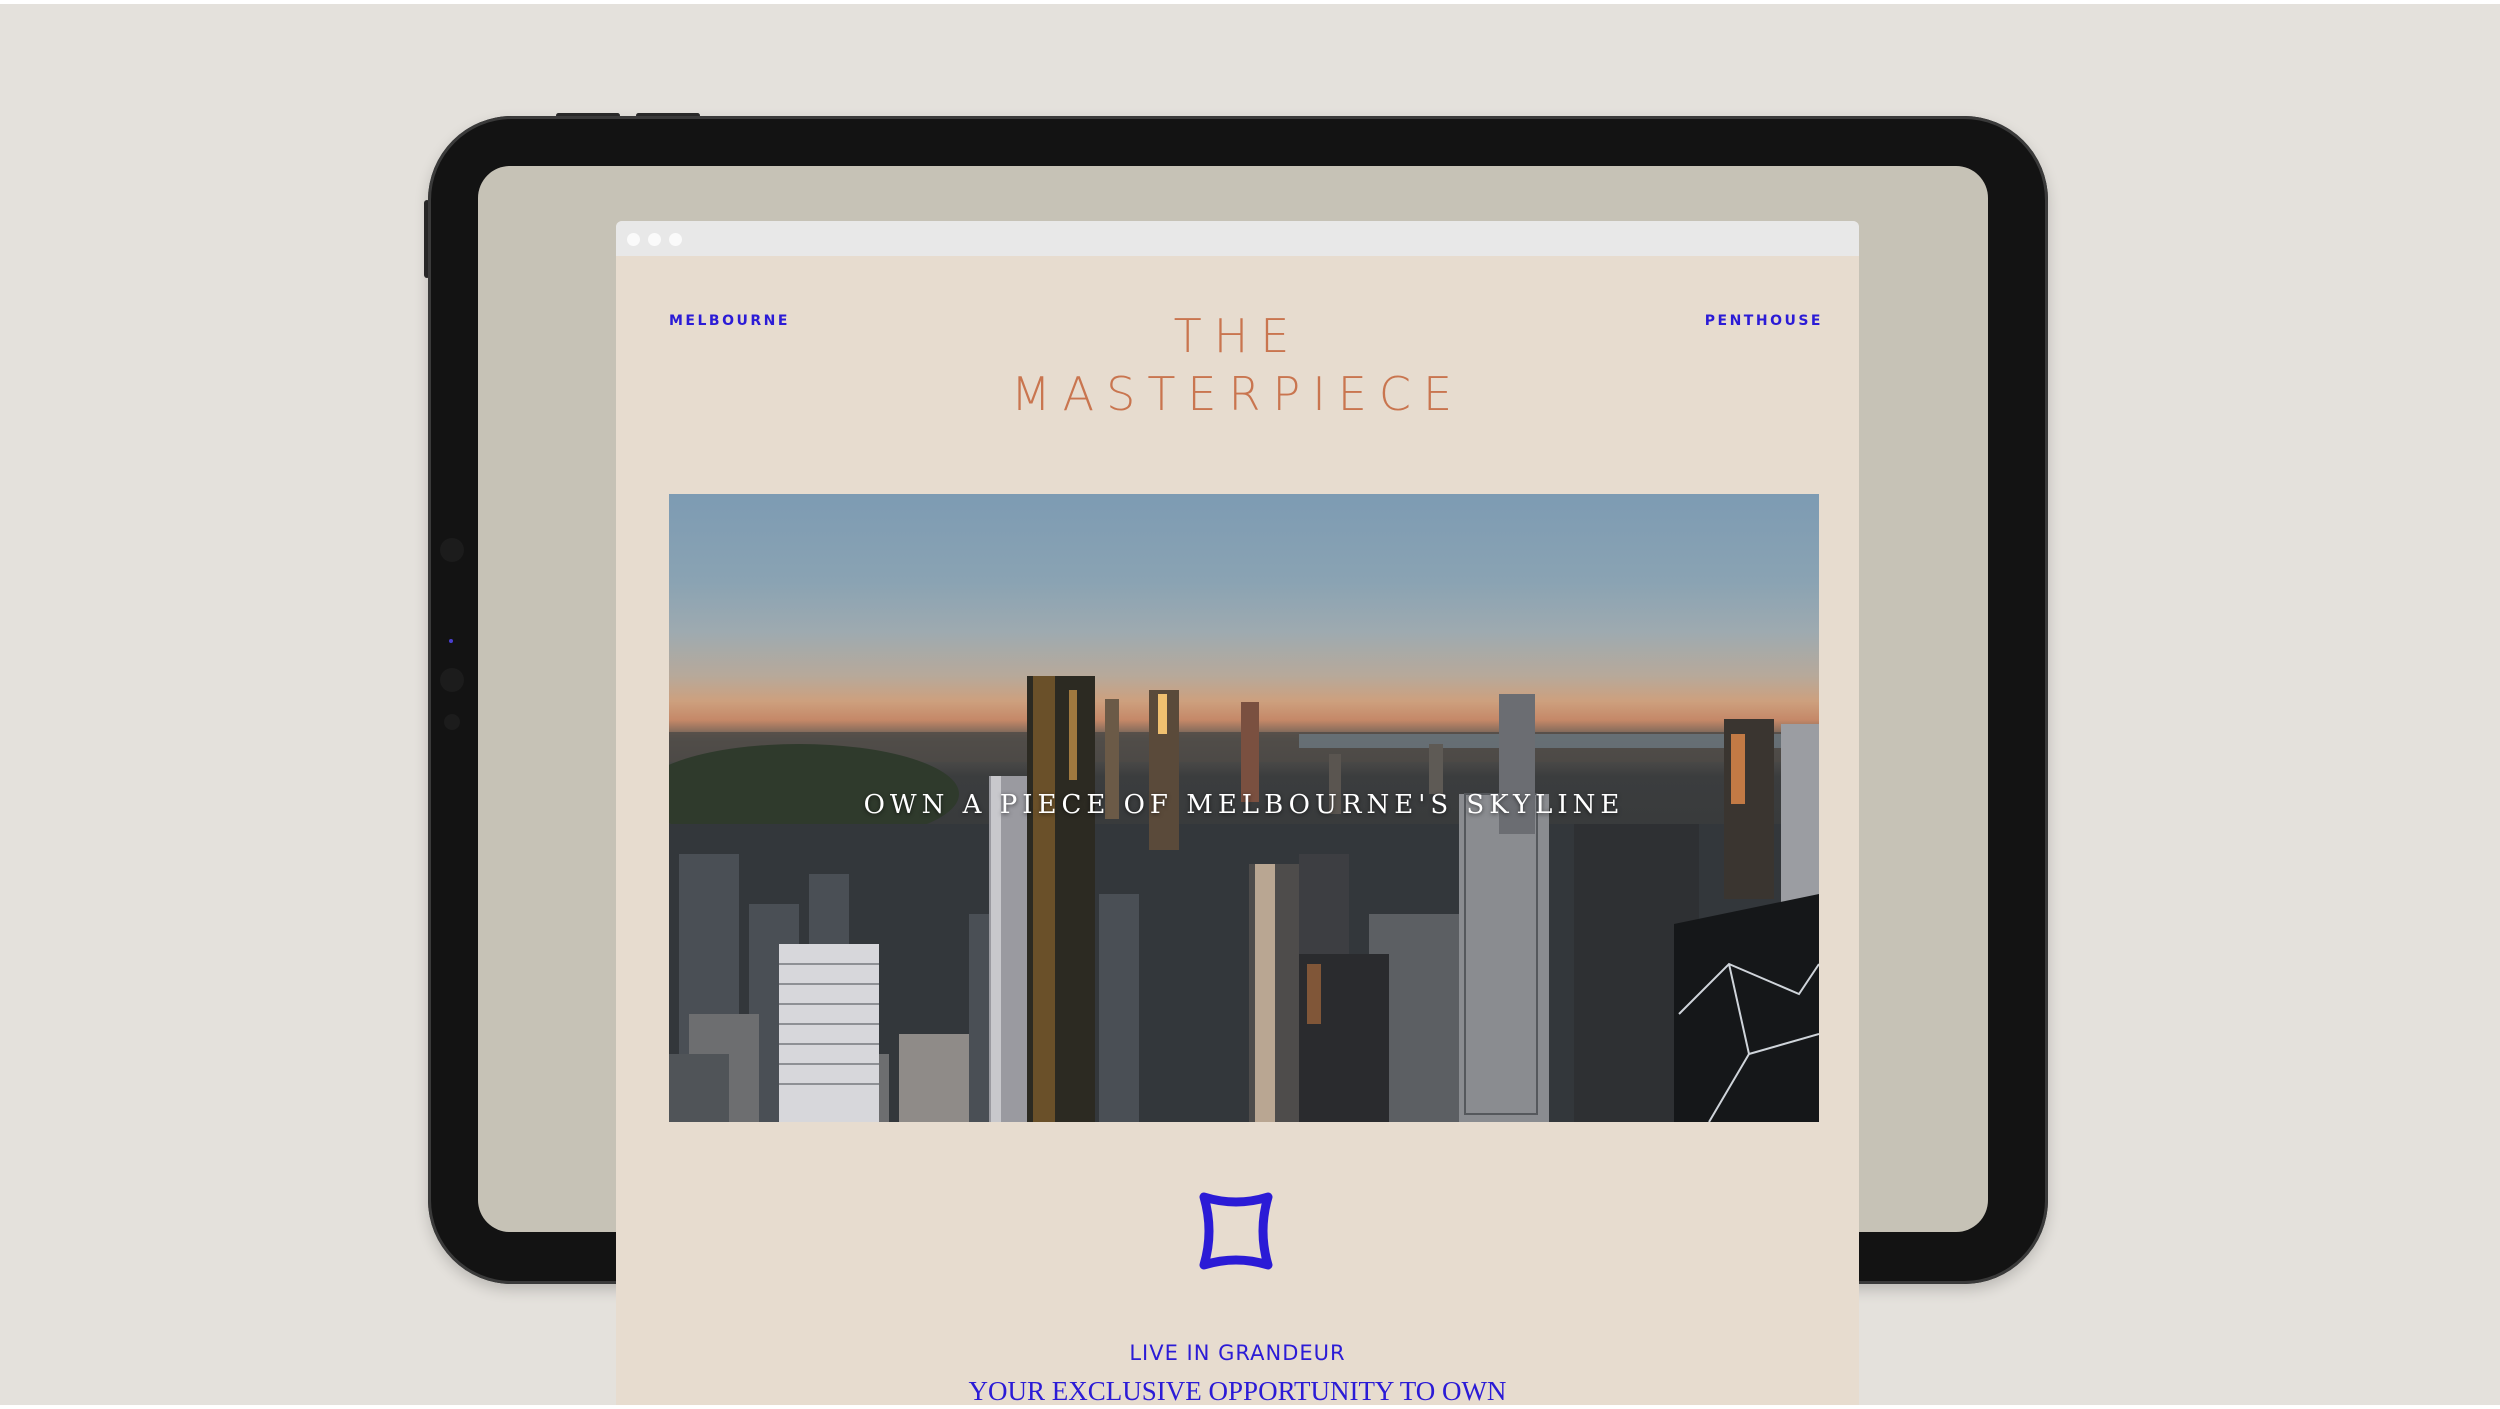 The image size is (2500, 1409). I want to click on tablet-sensor-dot, so click(451, 641).